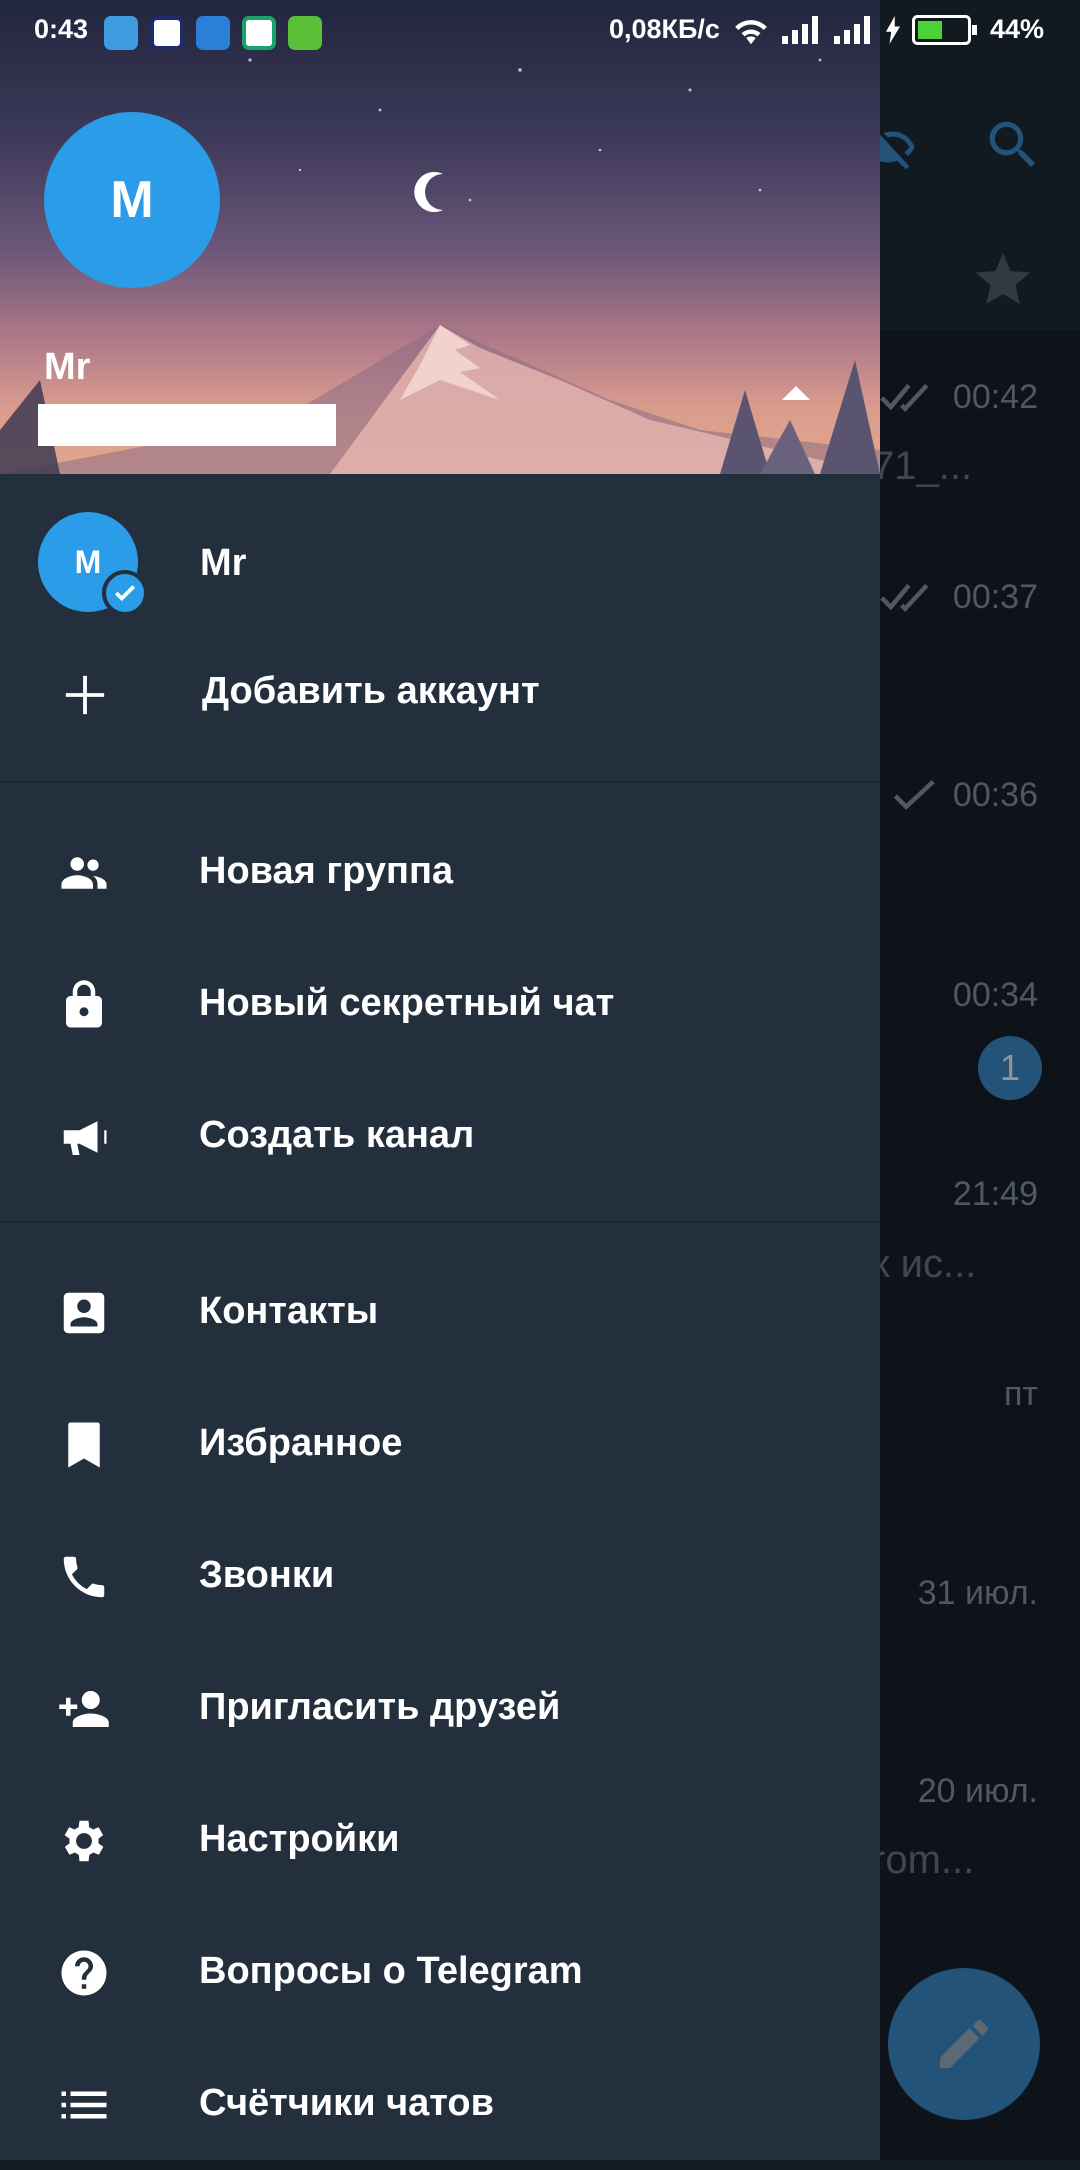  I want to click on notification-icons, so click(213, 33).